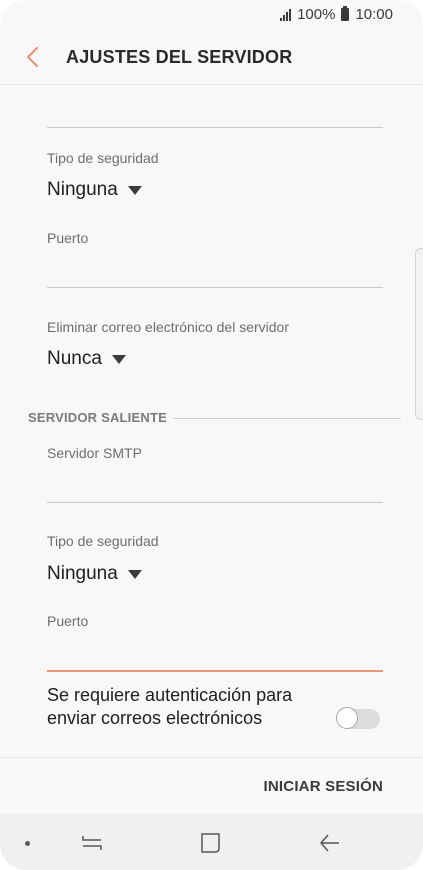 Image resolution: width=423 pixels, height=870 pixels. What do you see at coordinates (215, 671) in the screenshot?
I see `outgoing-port-underline-active` at bounding box center [215, 671].